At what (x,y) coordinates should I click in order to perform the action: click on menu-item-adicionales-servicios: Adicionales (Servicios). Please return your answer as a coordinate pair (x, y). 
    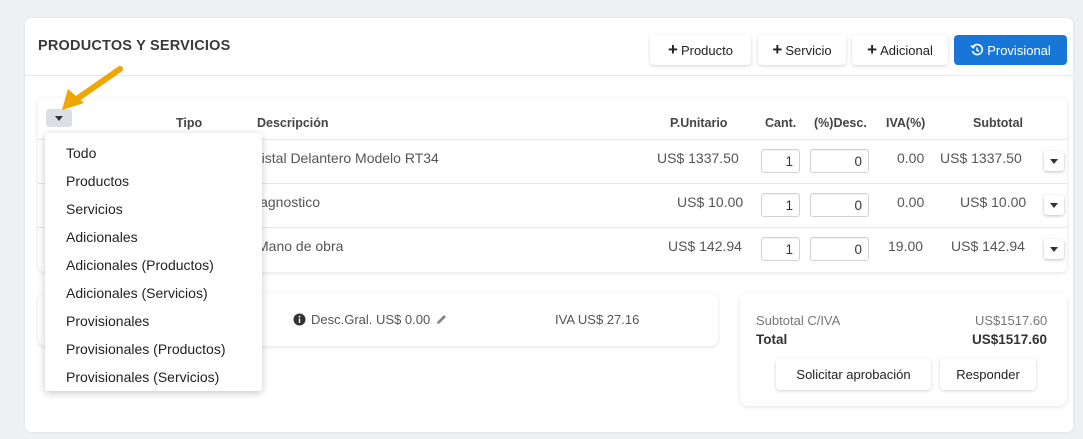
    Looking at the image, I should click on (137, 293).